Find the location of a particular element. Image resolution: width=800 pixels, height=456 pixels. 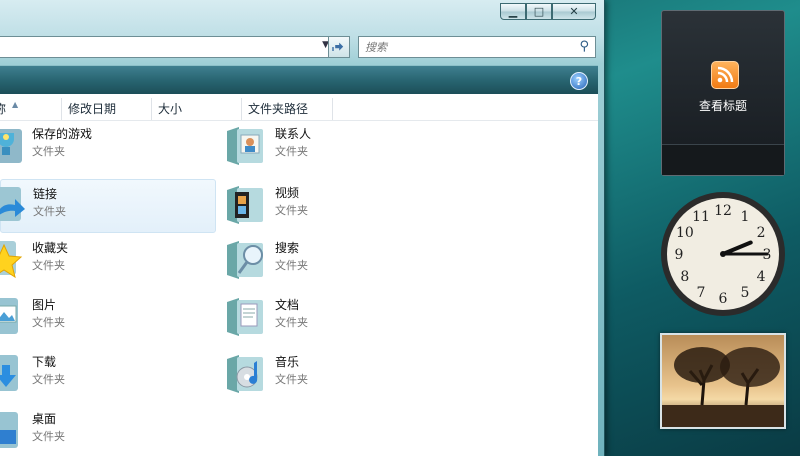

list-item-selected: 链接 文件夹 is located at coordinates (108, 206).